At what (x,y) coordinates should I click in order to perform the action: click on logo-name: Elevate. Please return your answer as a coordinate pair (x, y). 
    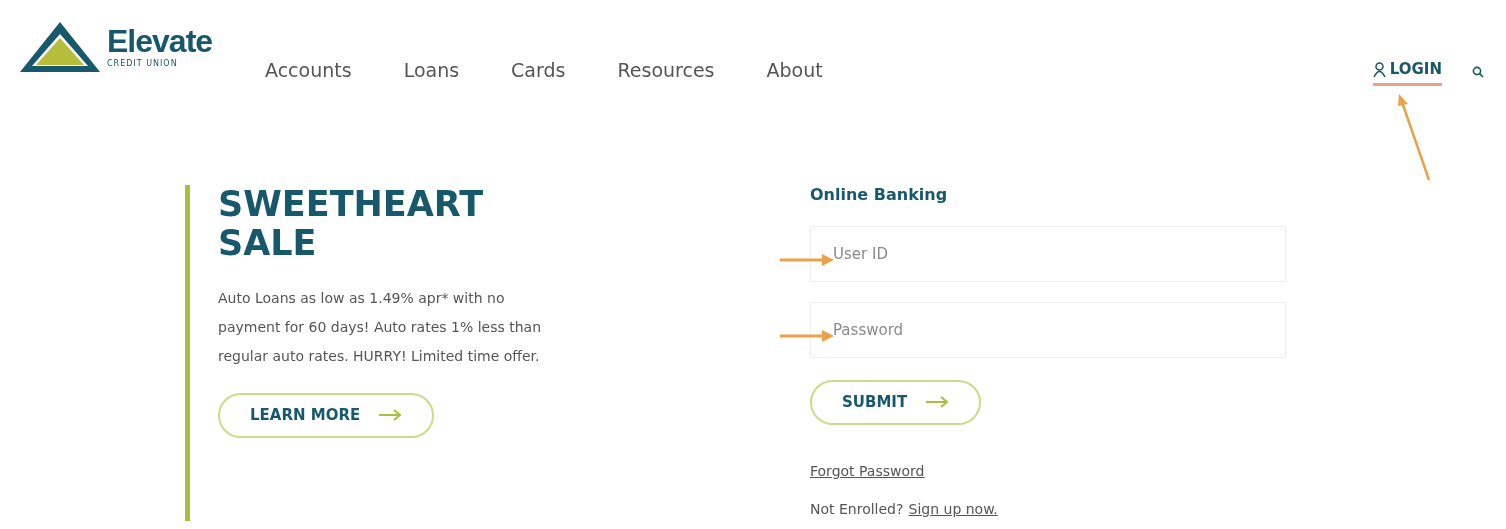
    Looking at the image, I should click on (160, 42).